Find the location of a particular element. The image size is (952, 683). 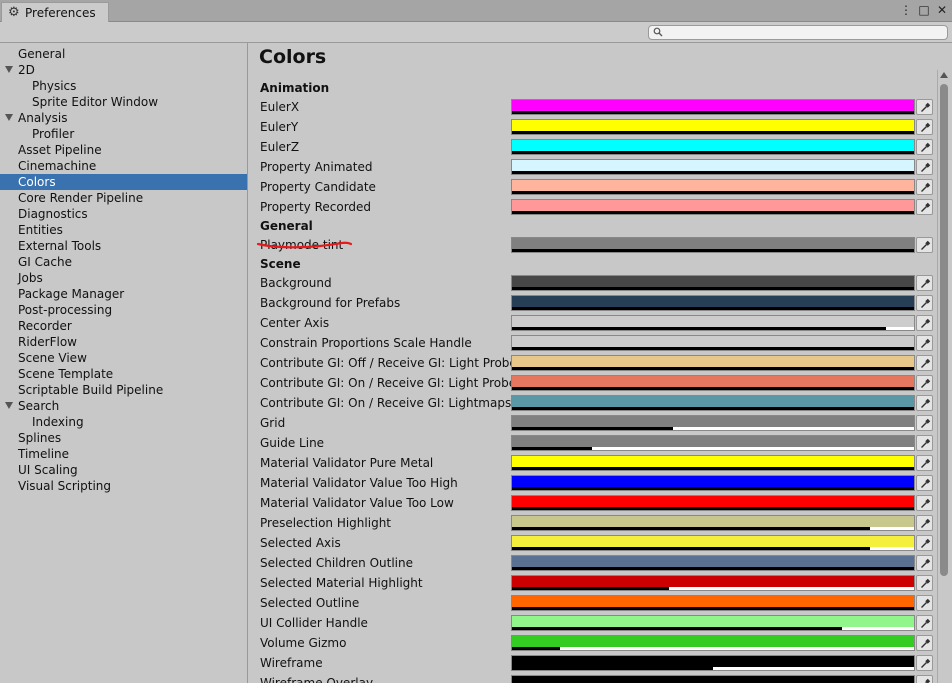

sidebar-item-post-processing: Post-processing is located at coordinates (123, 310).